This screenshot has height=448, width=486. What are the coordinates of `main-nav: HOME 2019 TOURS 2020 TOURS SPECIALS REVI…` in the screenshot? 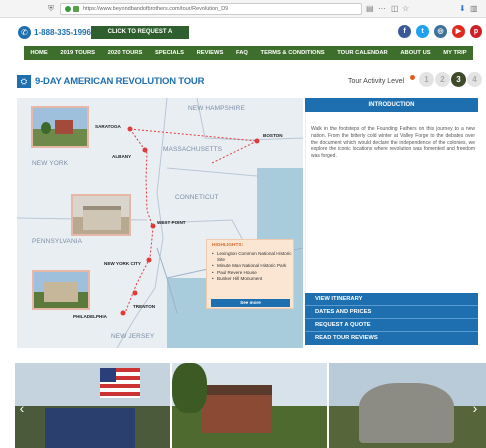 It's located at (248, 53).